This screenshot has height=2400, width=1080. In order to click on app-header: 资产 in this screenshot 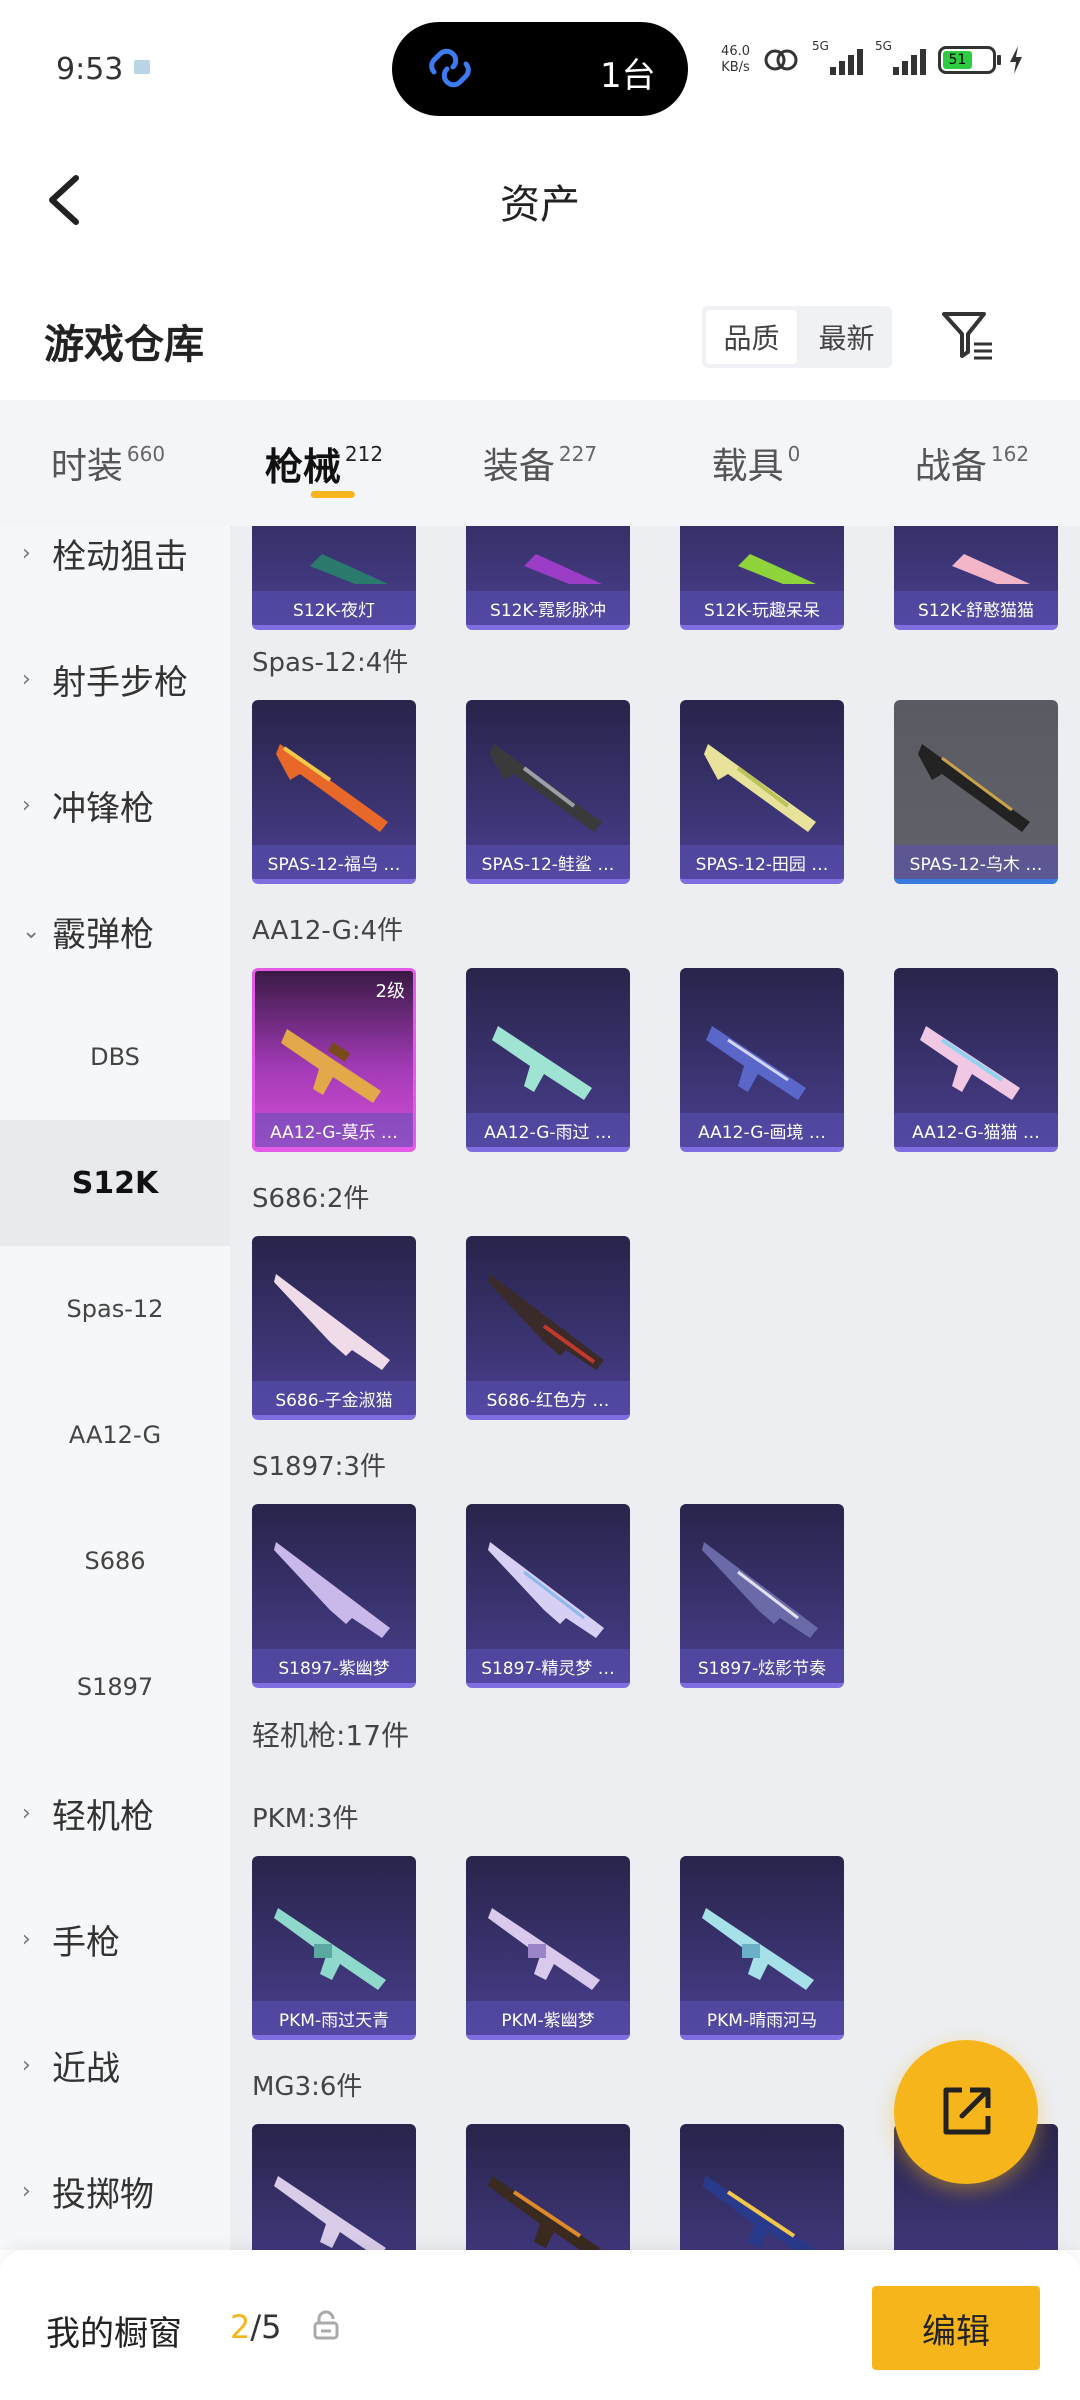, I will do `click(540, 200)`.